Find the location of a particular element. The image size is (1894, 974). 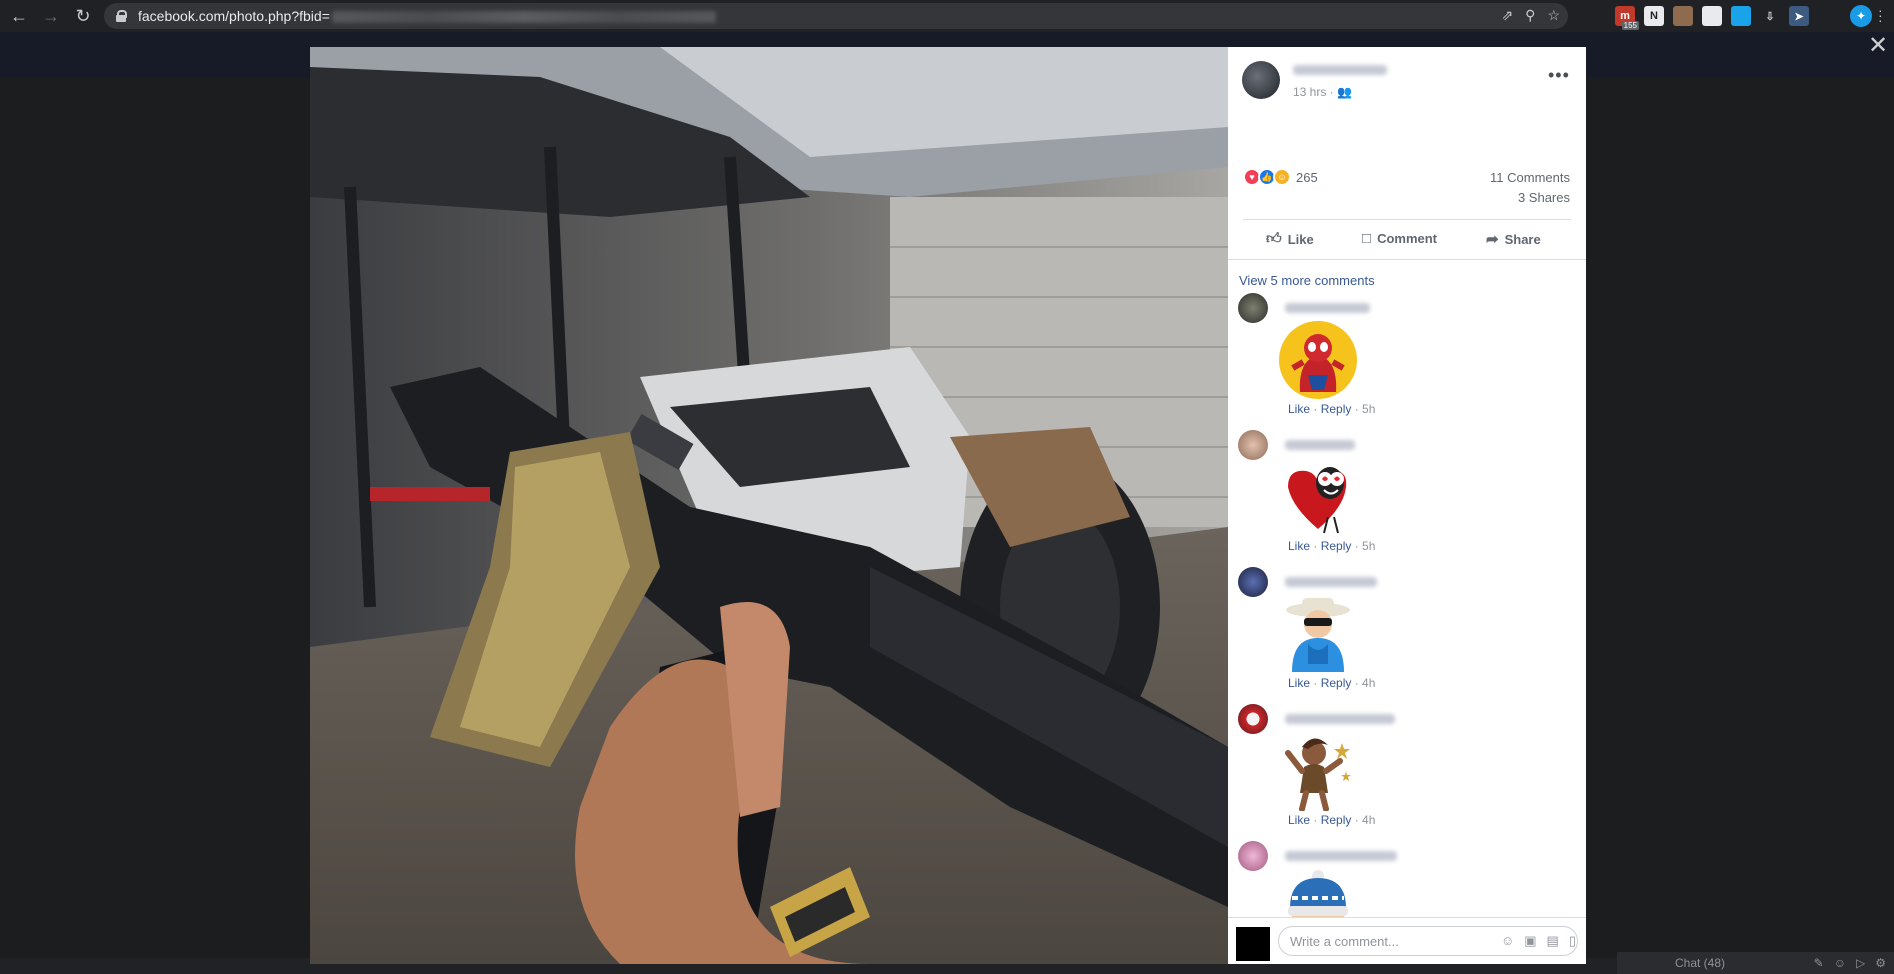

more-options-icon: ••• is located at coordinates (1559, 75).